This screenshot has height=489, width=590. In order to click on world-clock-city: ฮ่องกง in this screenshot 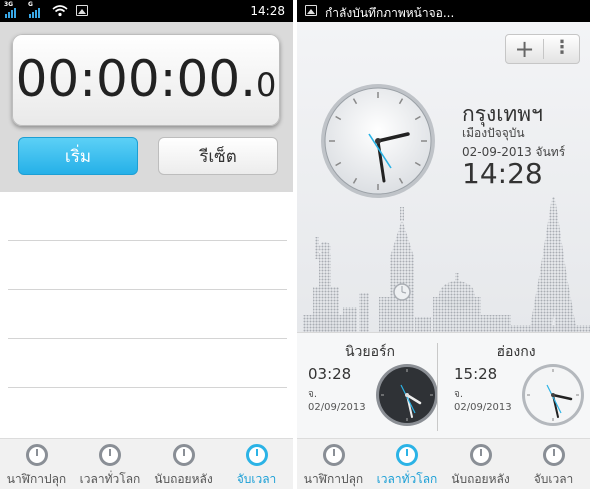, I will do `click(516, 352)`.